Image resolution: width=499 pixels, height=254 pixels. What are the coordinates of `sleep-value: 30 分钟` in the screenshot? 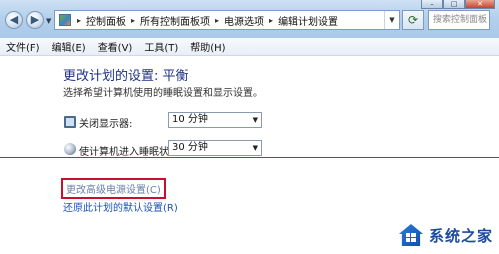 It's located at (190, 147).